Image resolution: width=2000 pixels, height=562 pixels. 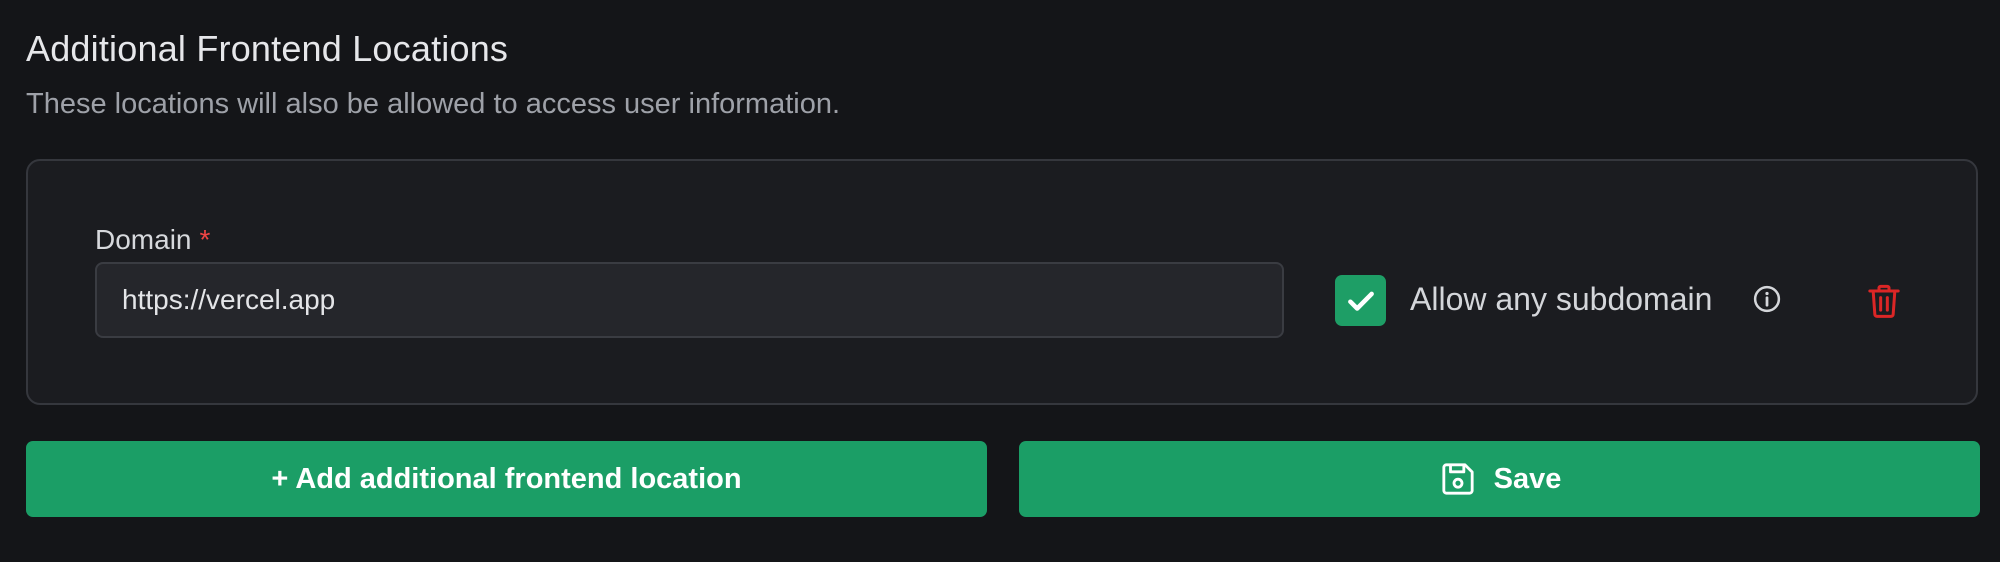 What do you see at coordinates (1527, 478) in the screenshot?
I see `save-button-label: Save` at bounding box center [1527, 478].